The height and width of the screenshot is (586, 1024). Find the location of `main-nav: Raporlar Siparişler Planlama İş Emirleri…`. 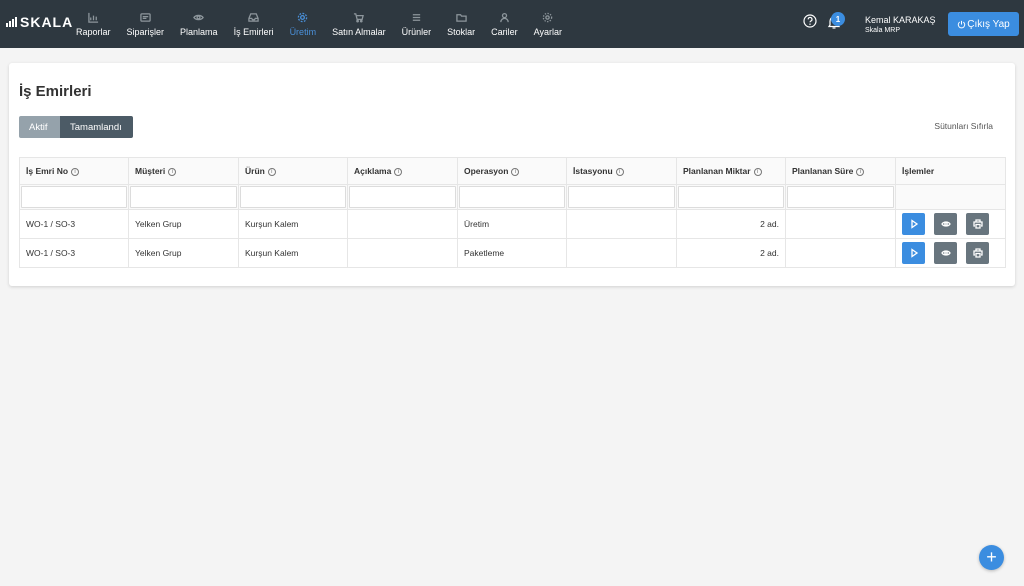

main-nav: Raporlar Siparişler Planlama İş Emirleri… is located at coordinates (319, 24).